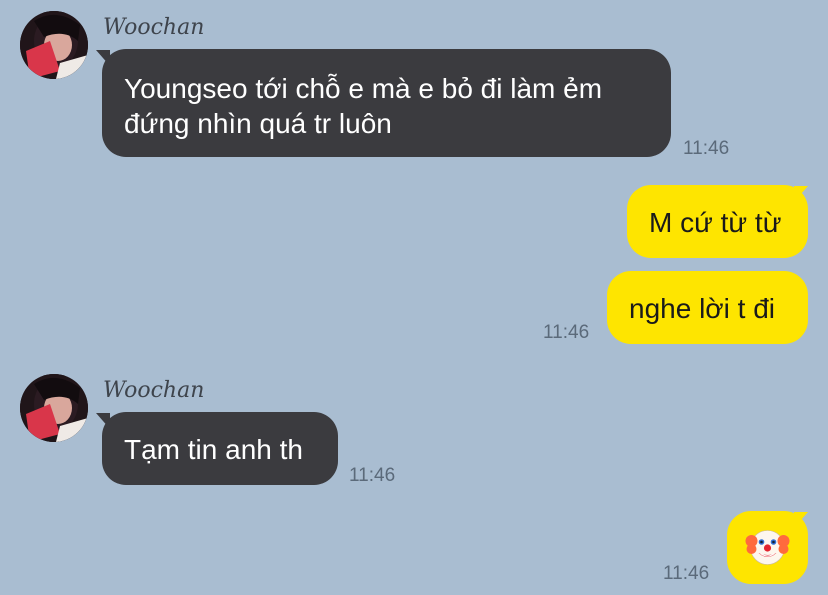  I want to click on message-bubble-outgoing: nghe lời t đi, so click(707, 307).